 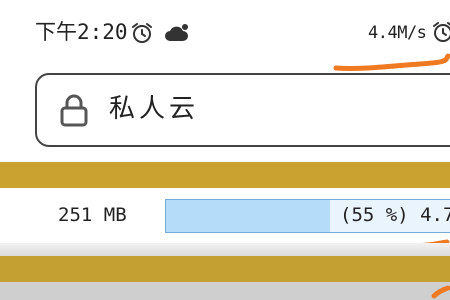 I want to click on lock-icon, so click(x=74, y=110).